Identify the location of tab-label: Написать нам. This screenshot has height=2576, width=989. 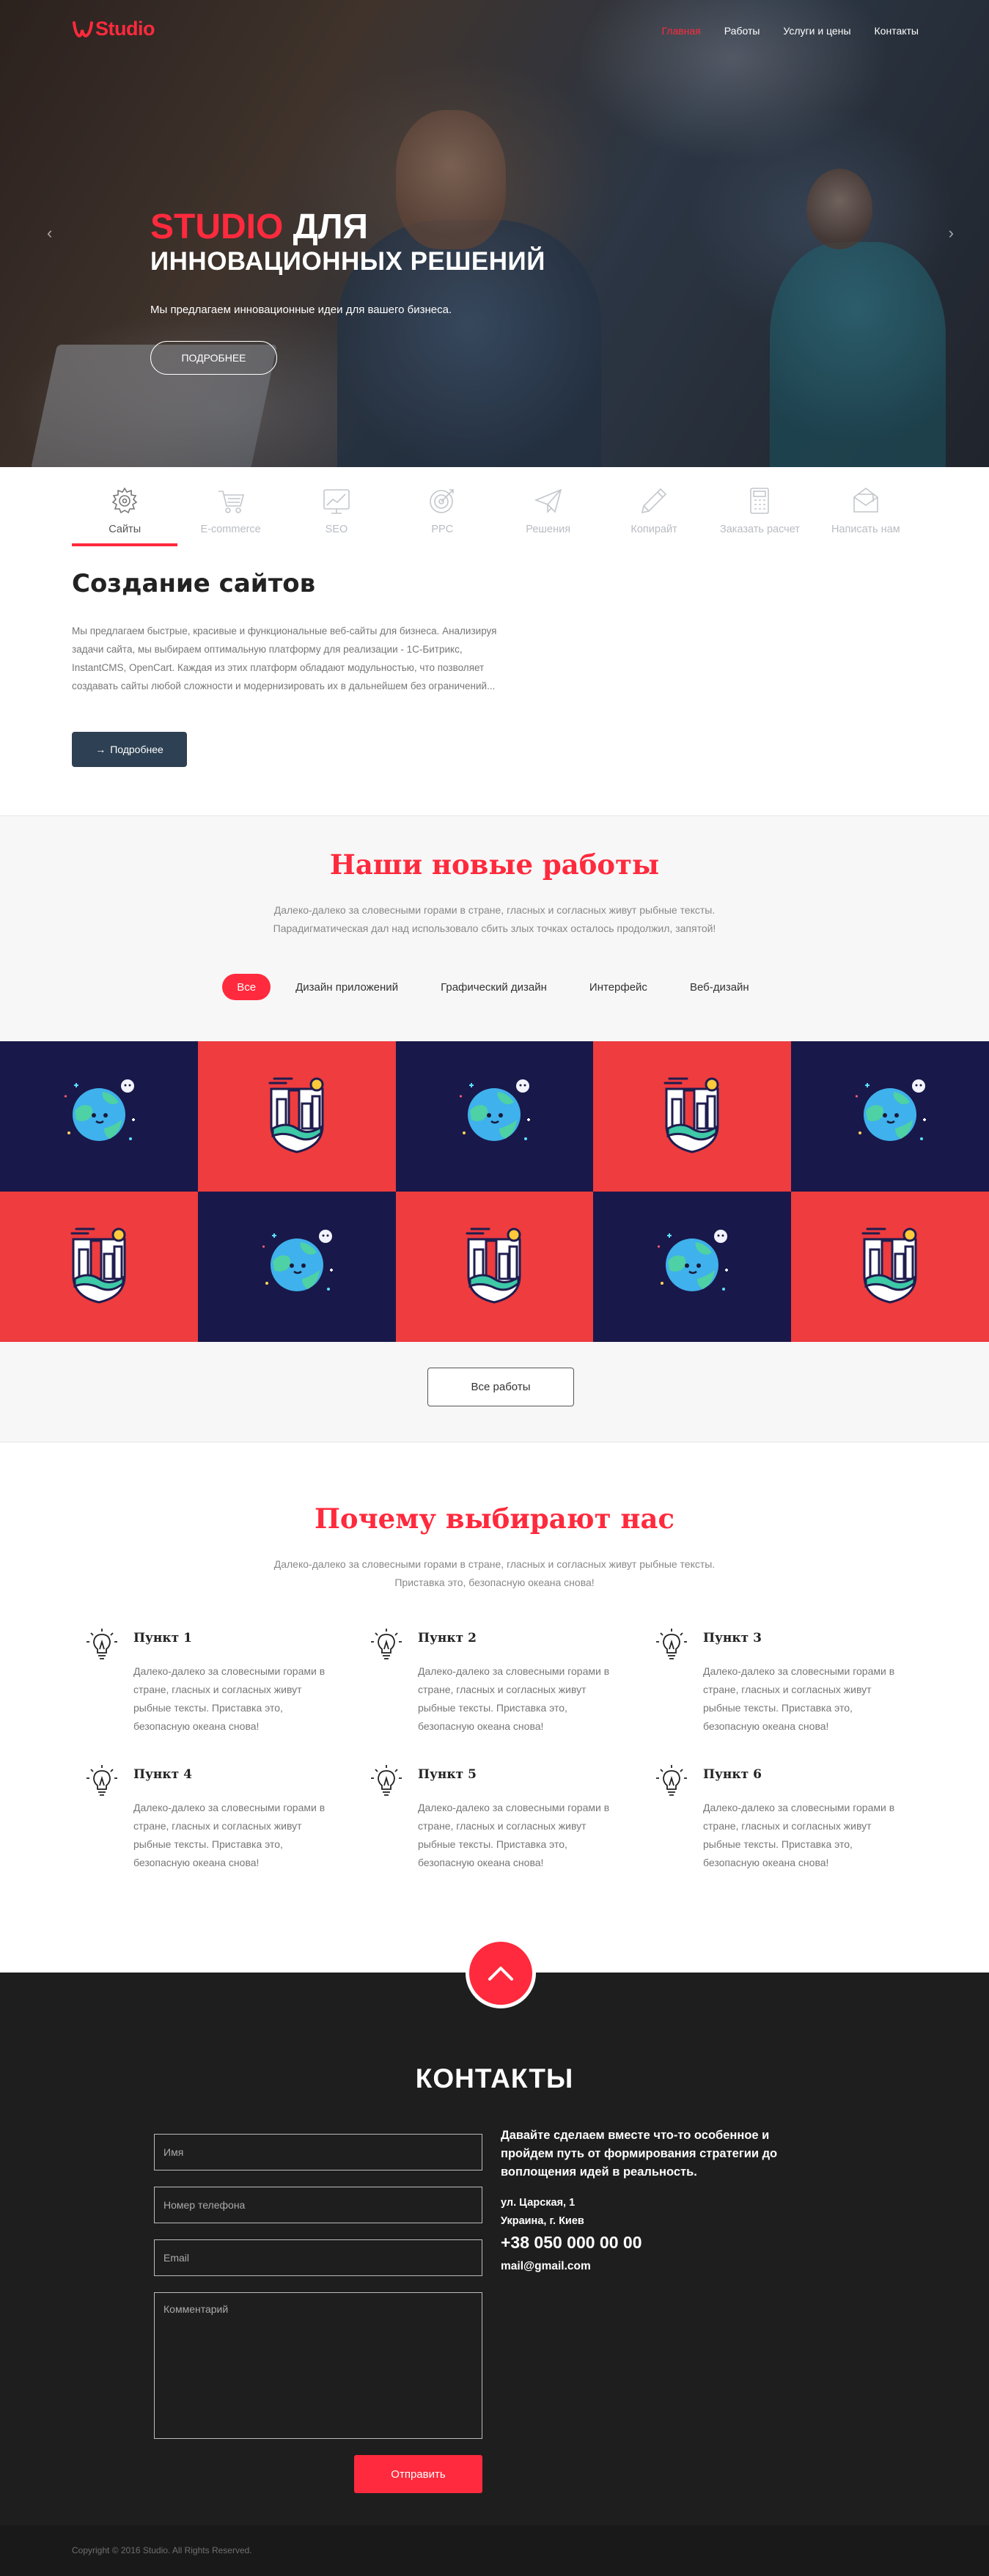
(865, 529).